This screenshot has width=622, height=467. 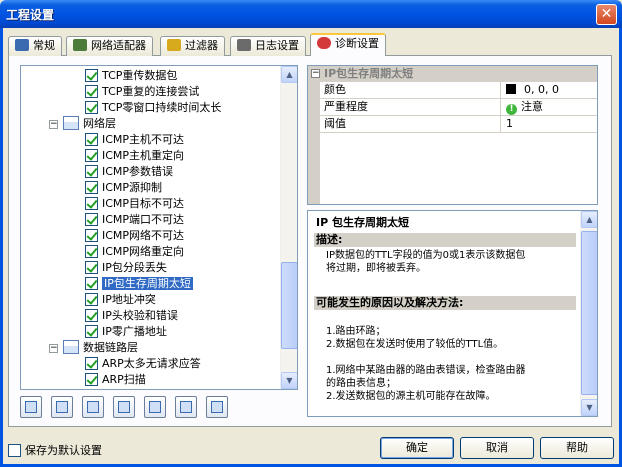 I want to click on ok-button: 确定, so click(x=417, y=448).